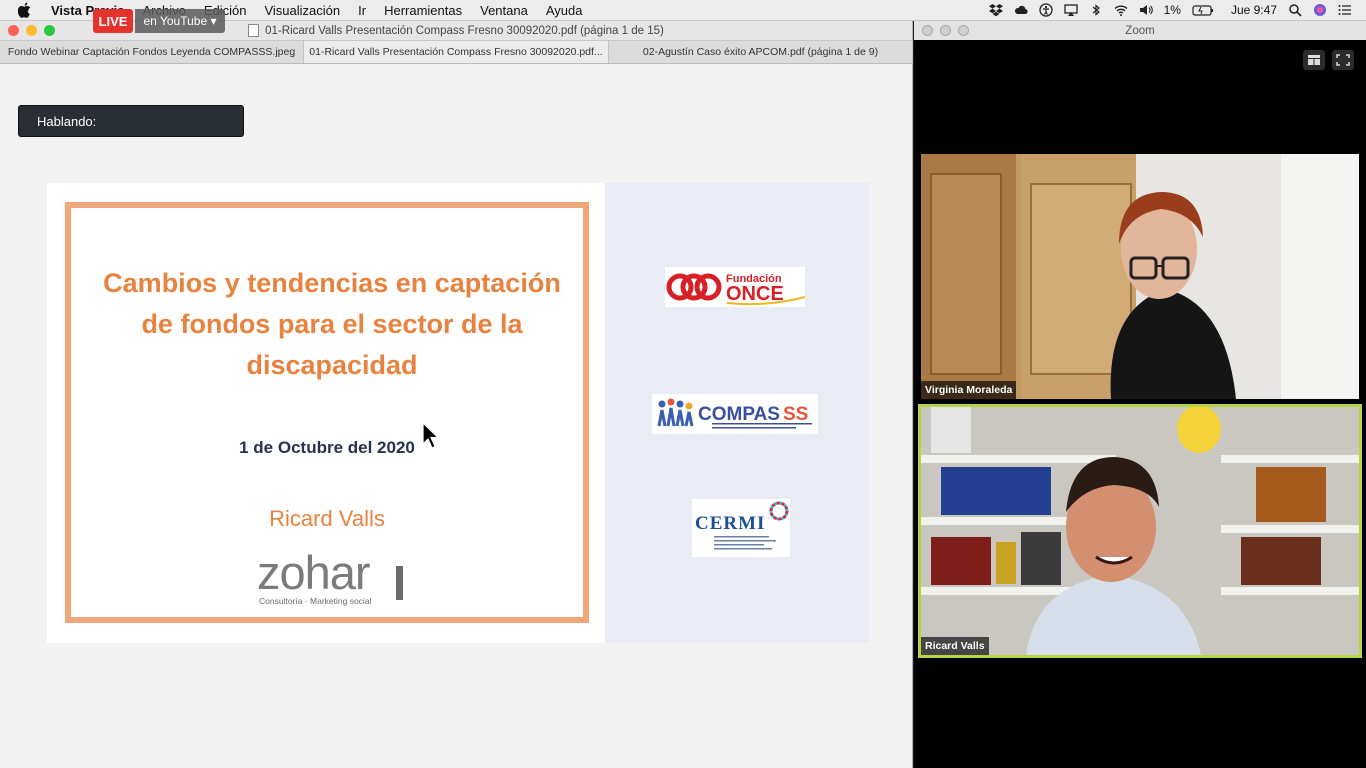 The image size is (1366, 768). I want to click on airplay-icon, so click(1070, 10).